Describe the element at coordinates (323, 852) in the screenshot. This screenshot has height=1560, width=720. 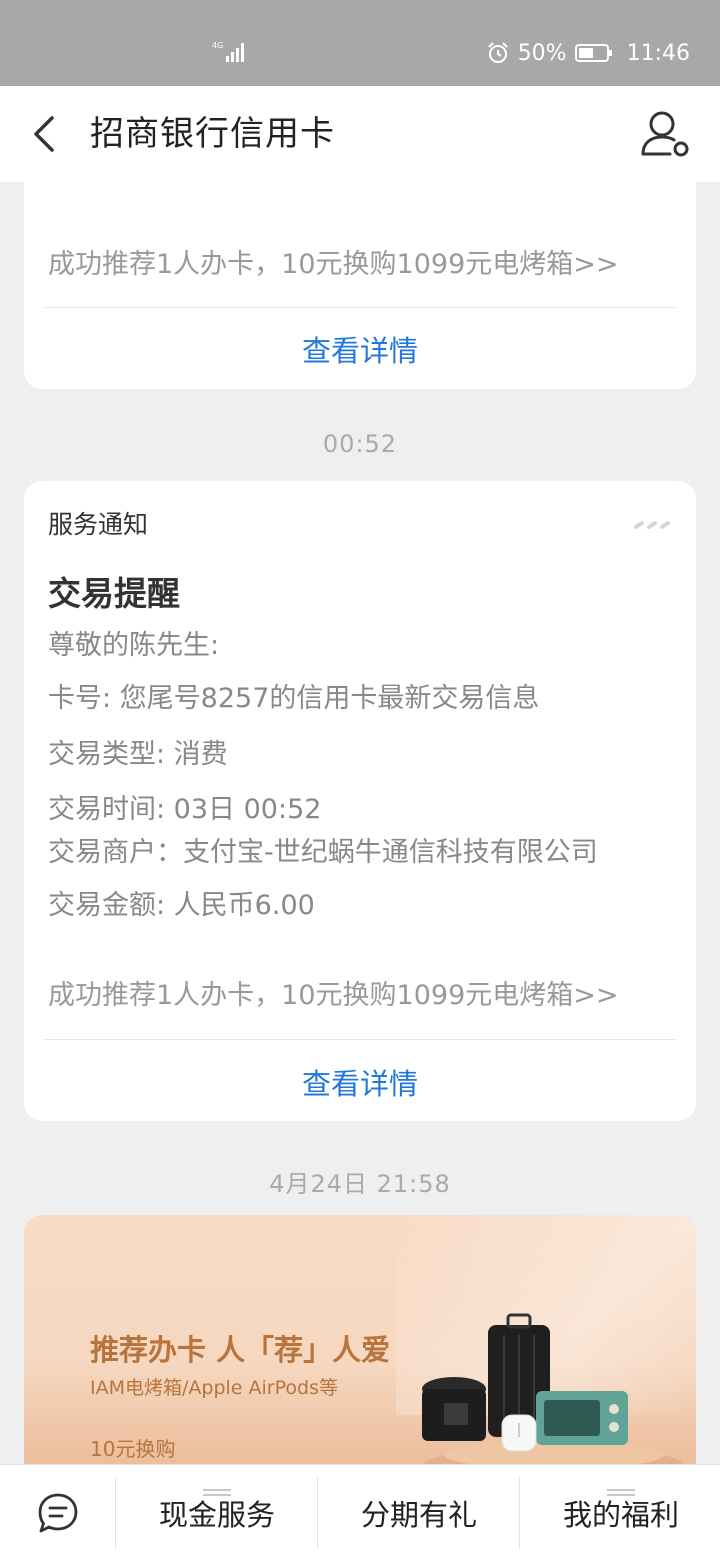
I see `transaction-merchant: 交易商户：支付宝-世纪蜗牛通信科技有限公司` at that location.